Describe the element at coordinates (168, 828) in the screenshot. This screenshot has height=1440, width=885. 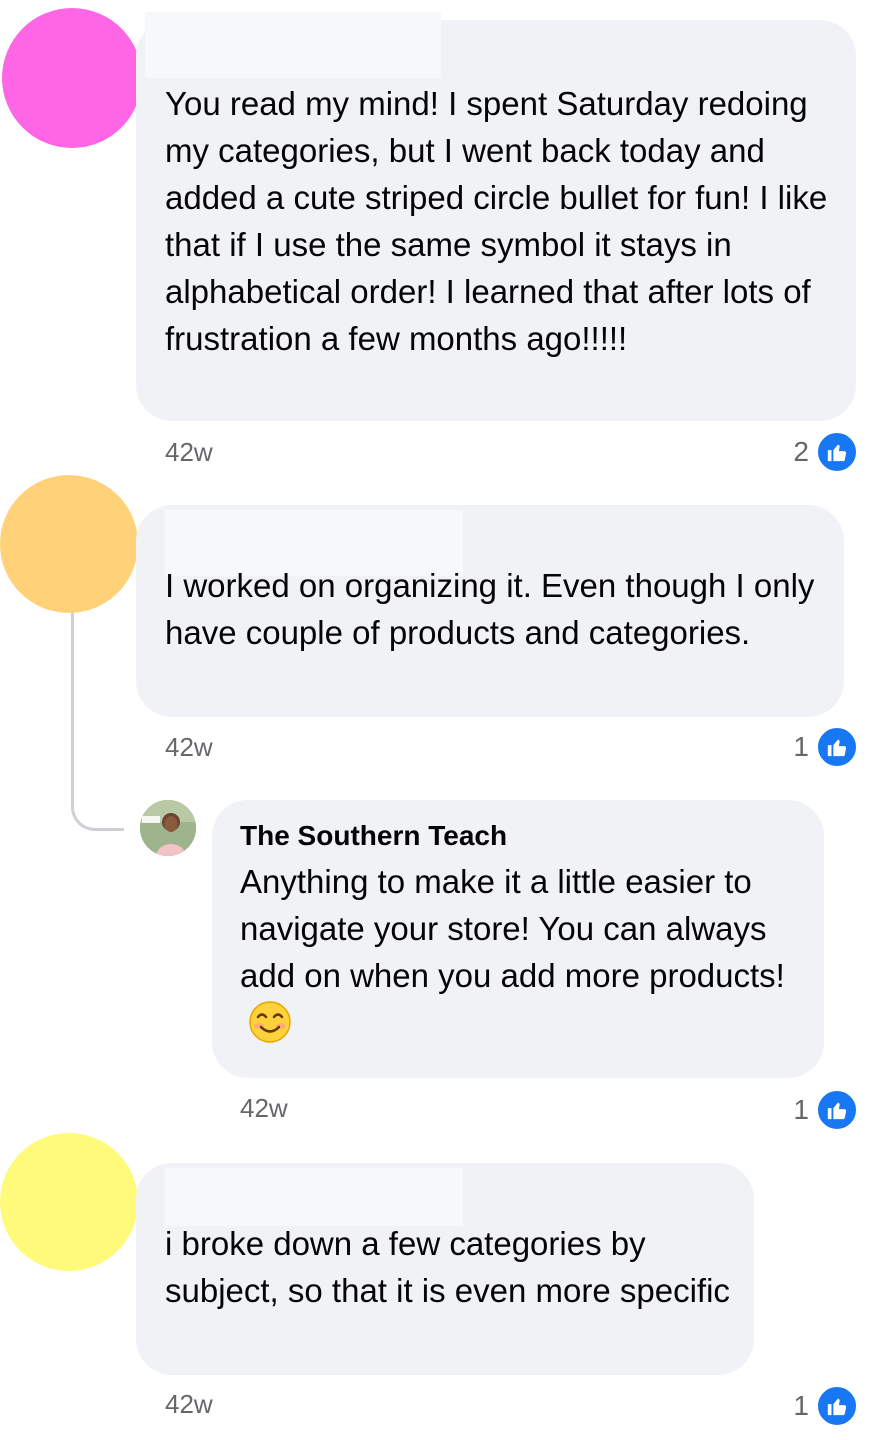
I see `page-avatar` at that location.